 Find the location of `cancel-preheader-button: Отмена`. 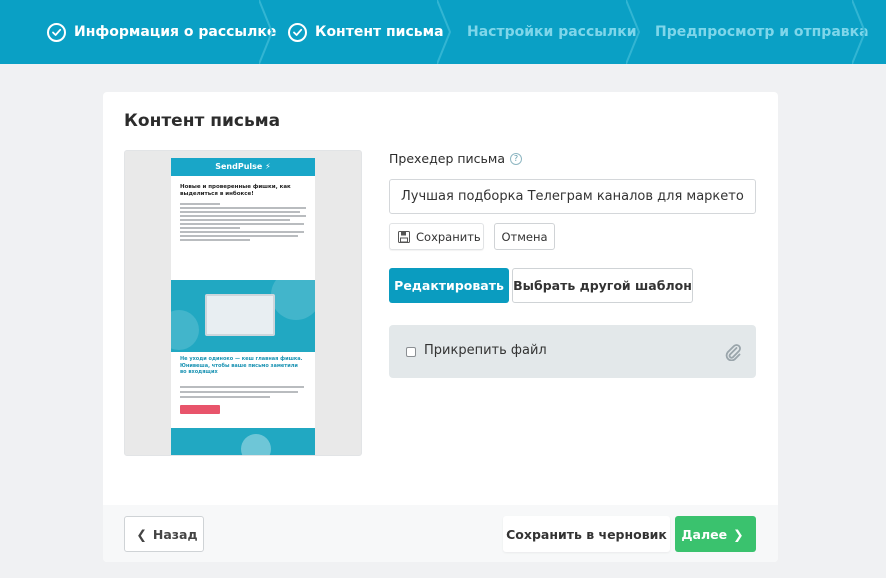

cancel-preheader-button: Отмена is located at coordinates (524, 236).